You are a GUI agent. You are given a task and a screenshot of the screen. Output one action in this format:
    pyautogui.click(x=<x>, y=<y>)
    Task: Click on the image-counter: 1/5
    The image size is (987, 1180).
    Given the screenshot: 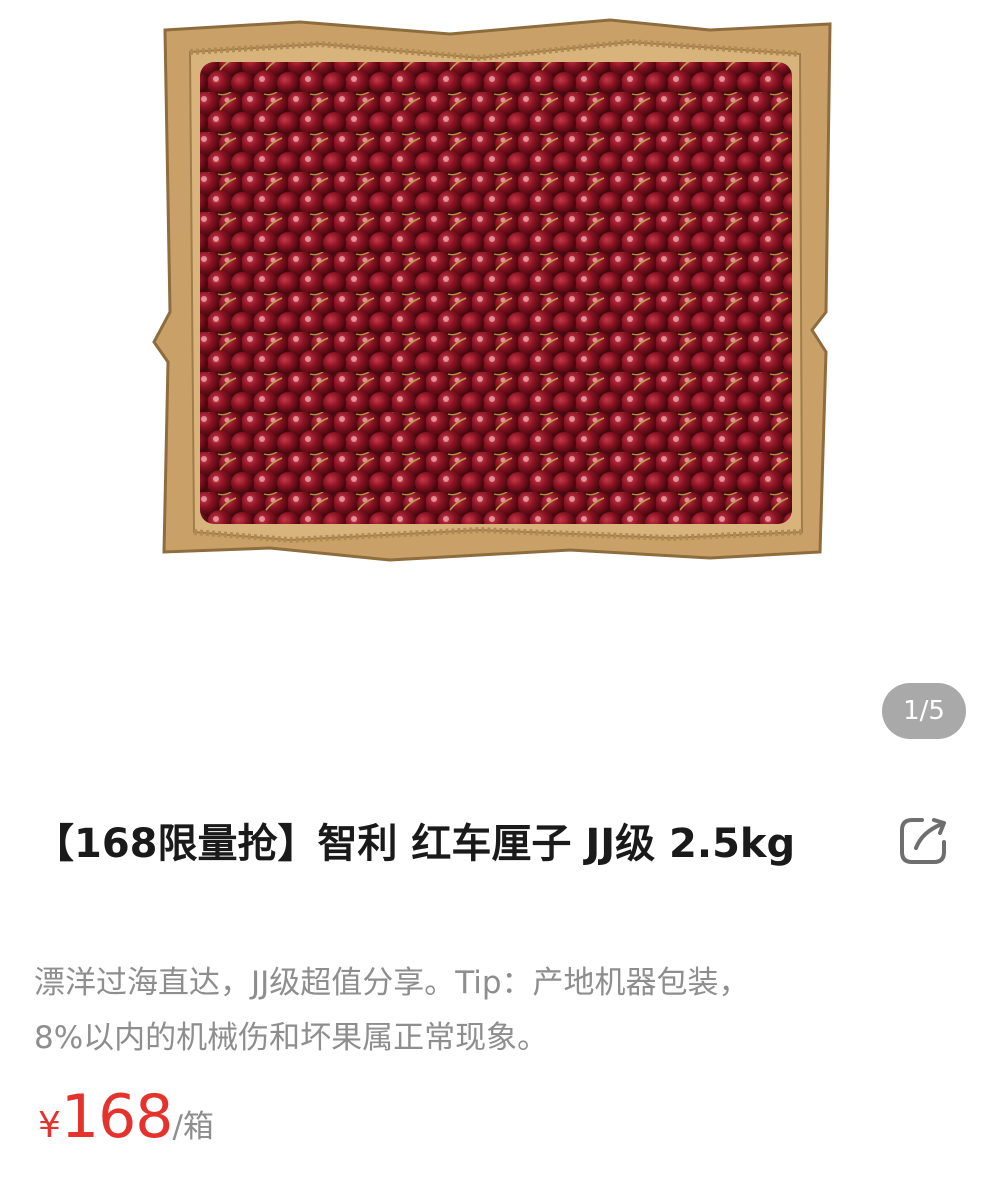 What is the action you would take?
    pyautogui.click(x=924, y=711)
    